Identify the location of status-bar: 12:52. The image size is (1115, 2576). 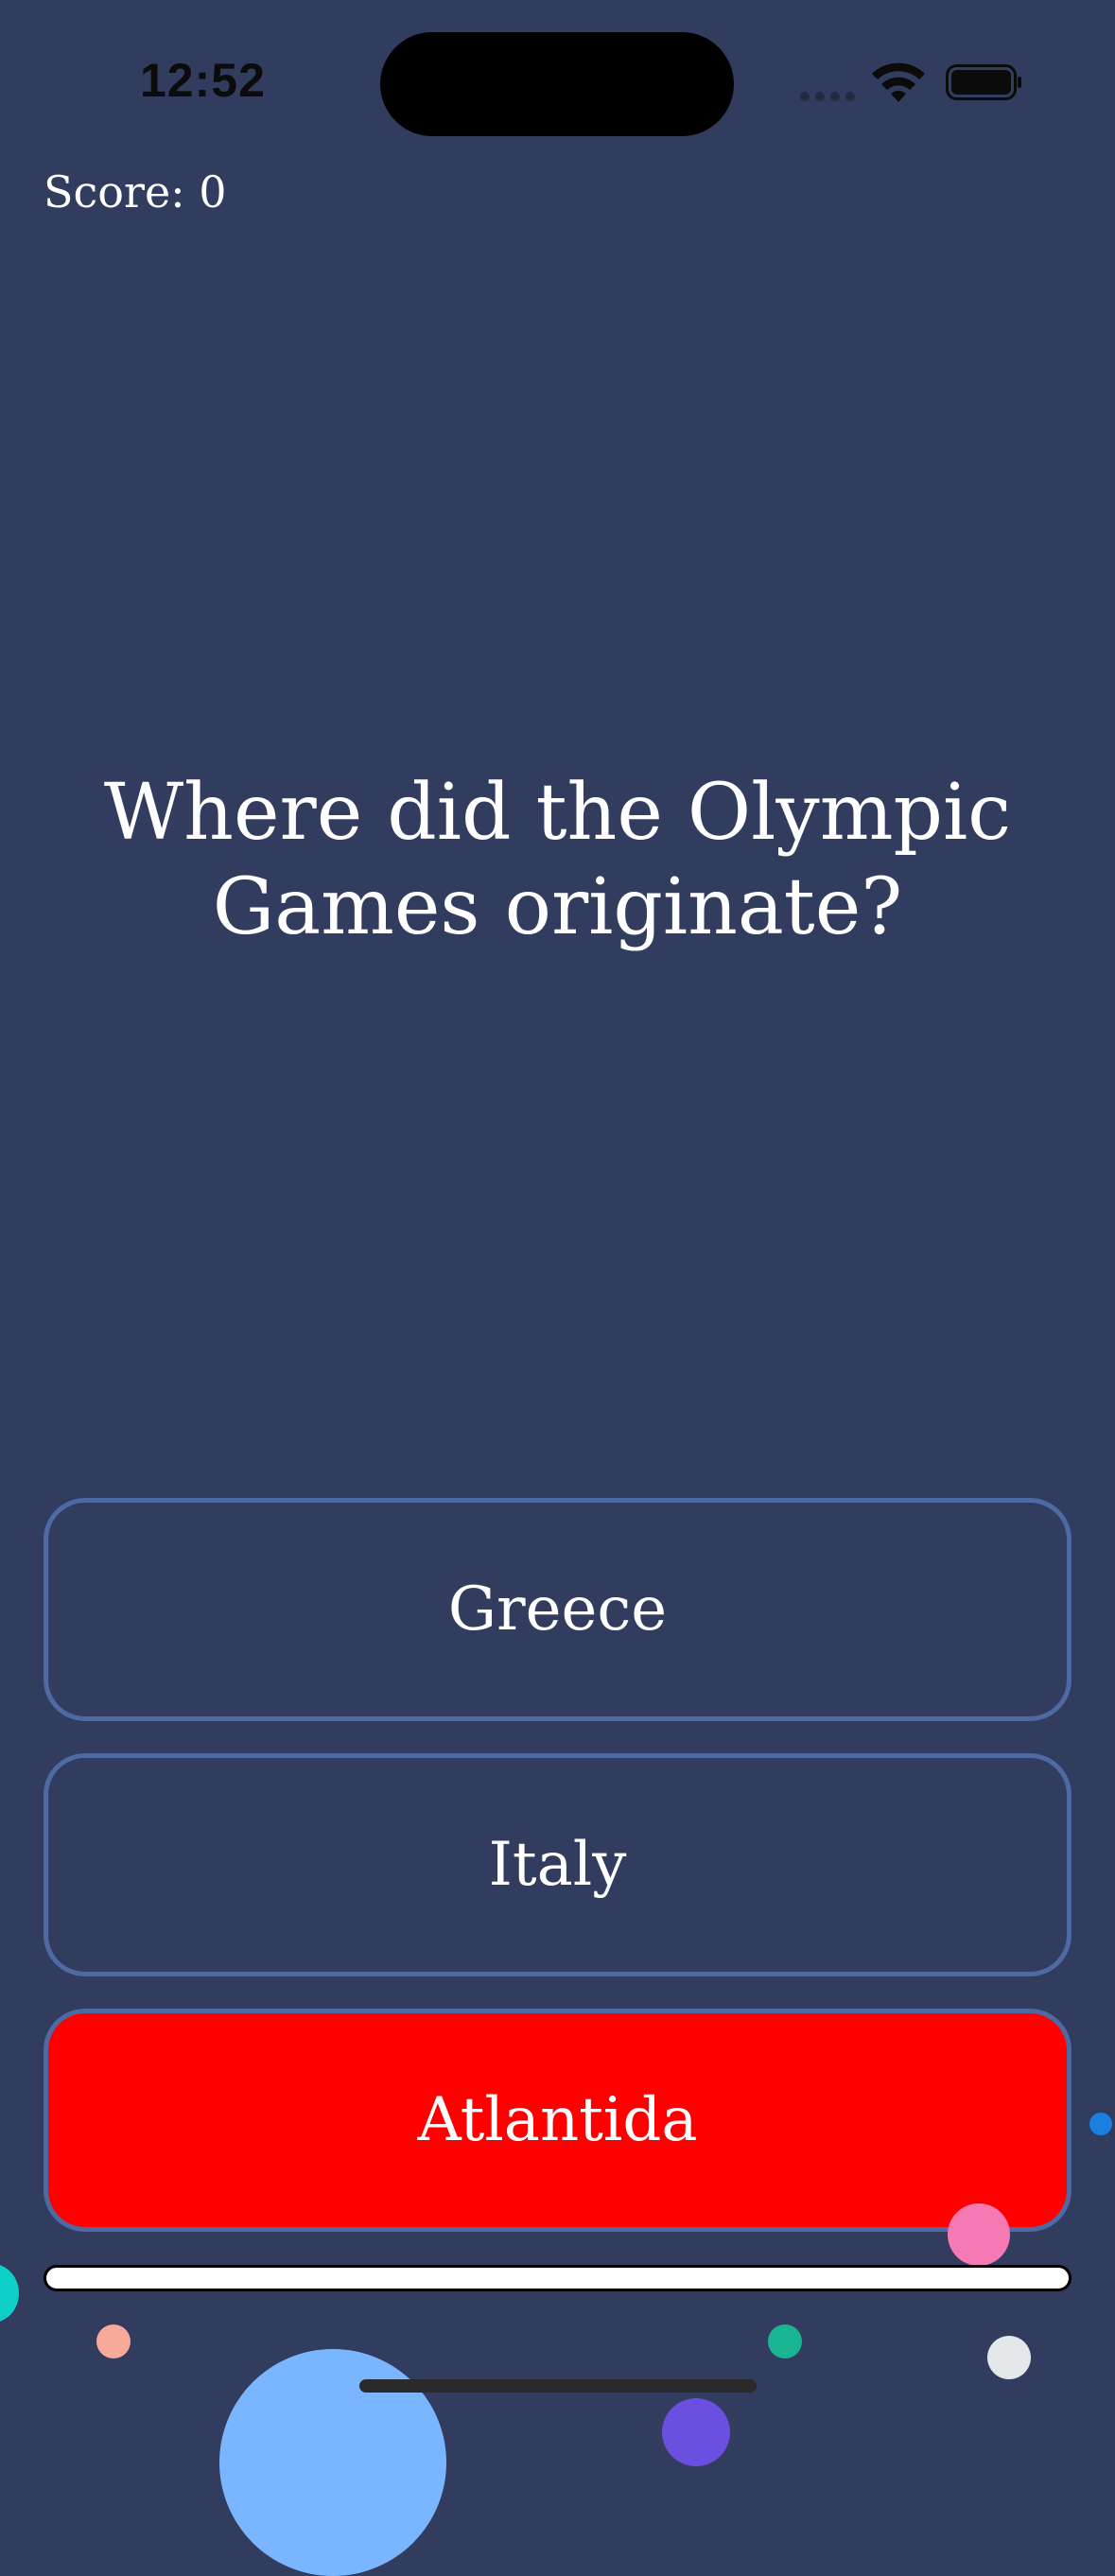
(557, 80).